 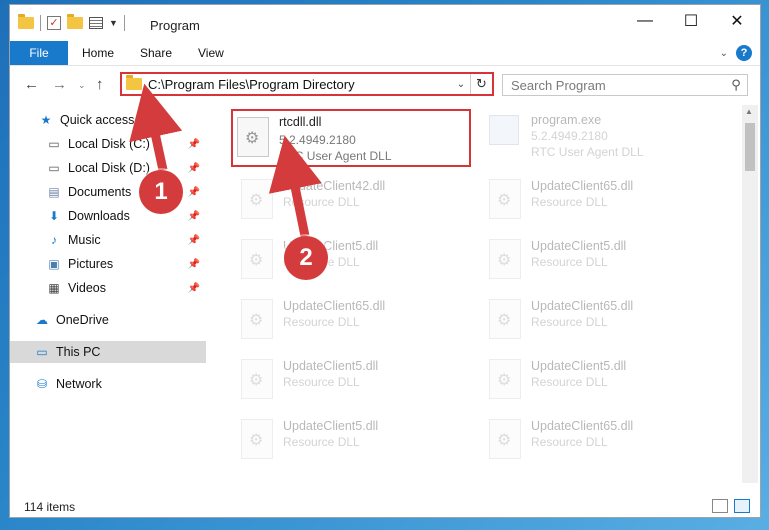 What do you see at coordinates (42, 320) in the screenshot?
I see `cloud-icon: ☁` at bounding box center [42, 320].